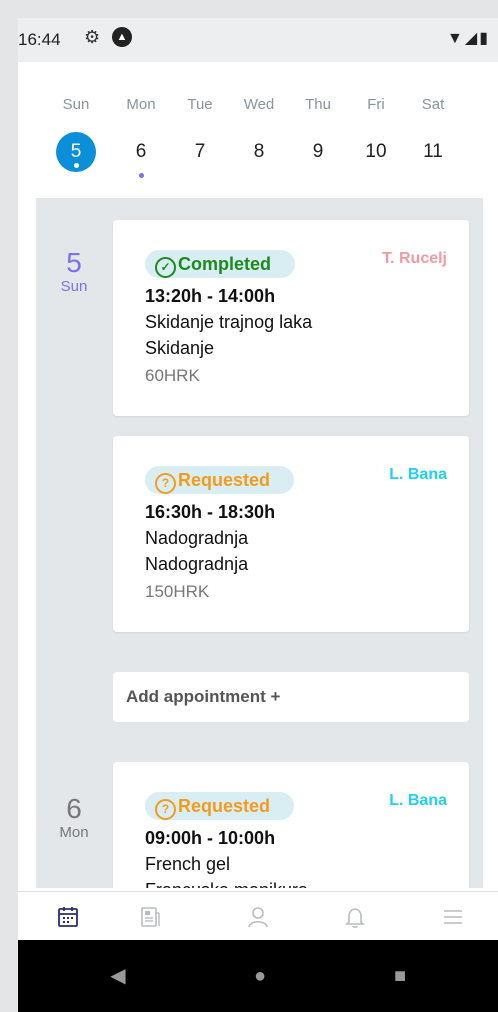 The width and height of the screenshot is (498, 1012). What do you see at coordinates (414, 258) in the screenshot?
I see `staff-name: T. Rucelj` at bounding box center [414, 258].